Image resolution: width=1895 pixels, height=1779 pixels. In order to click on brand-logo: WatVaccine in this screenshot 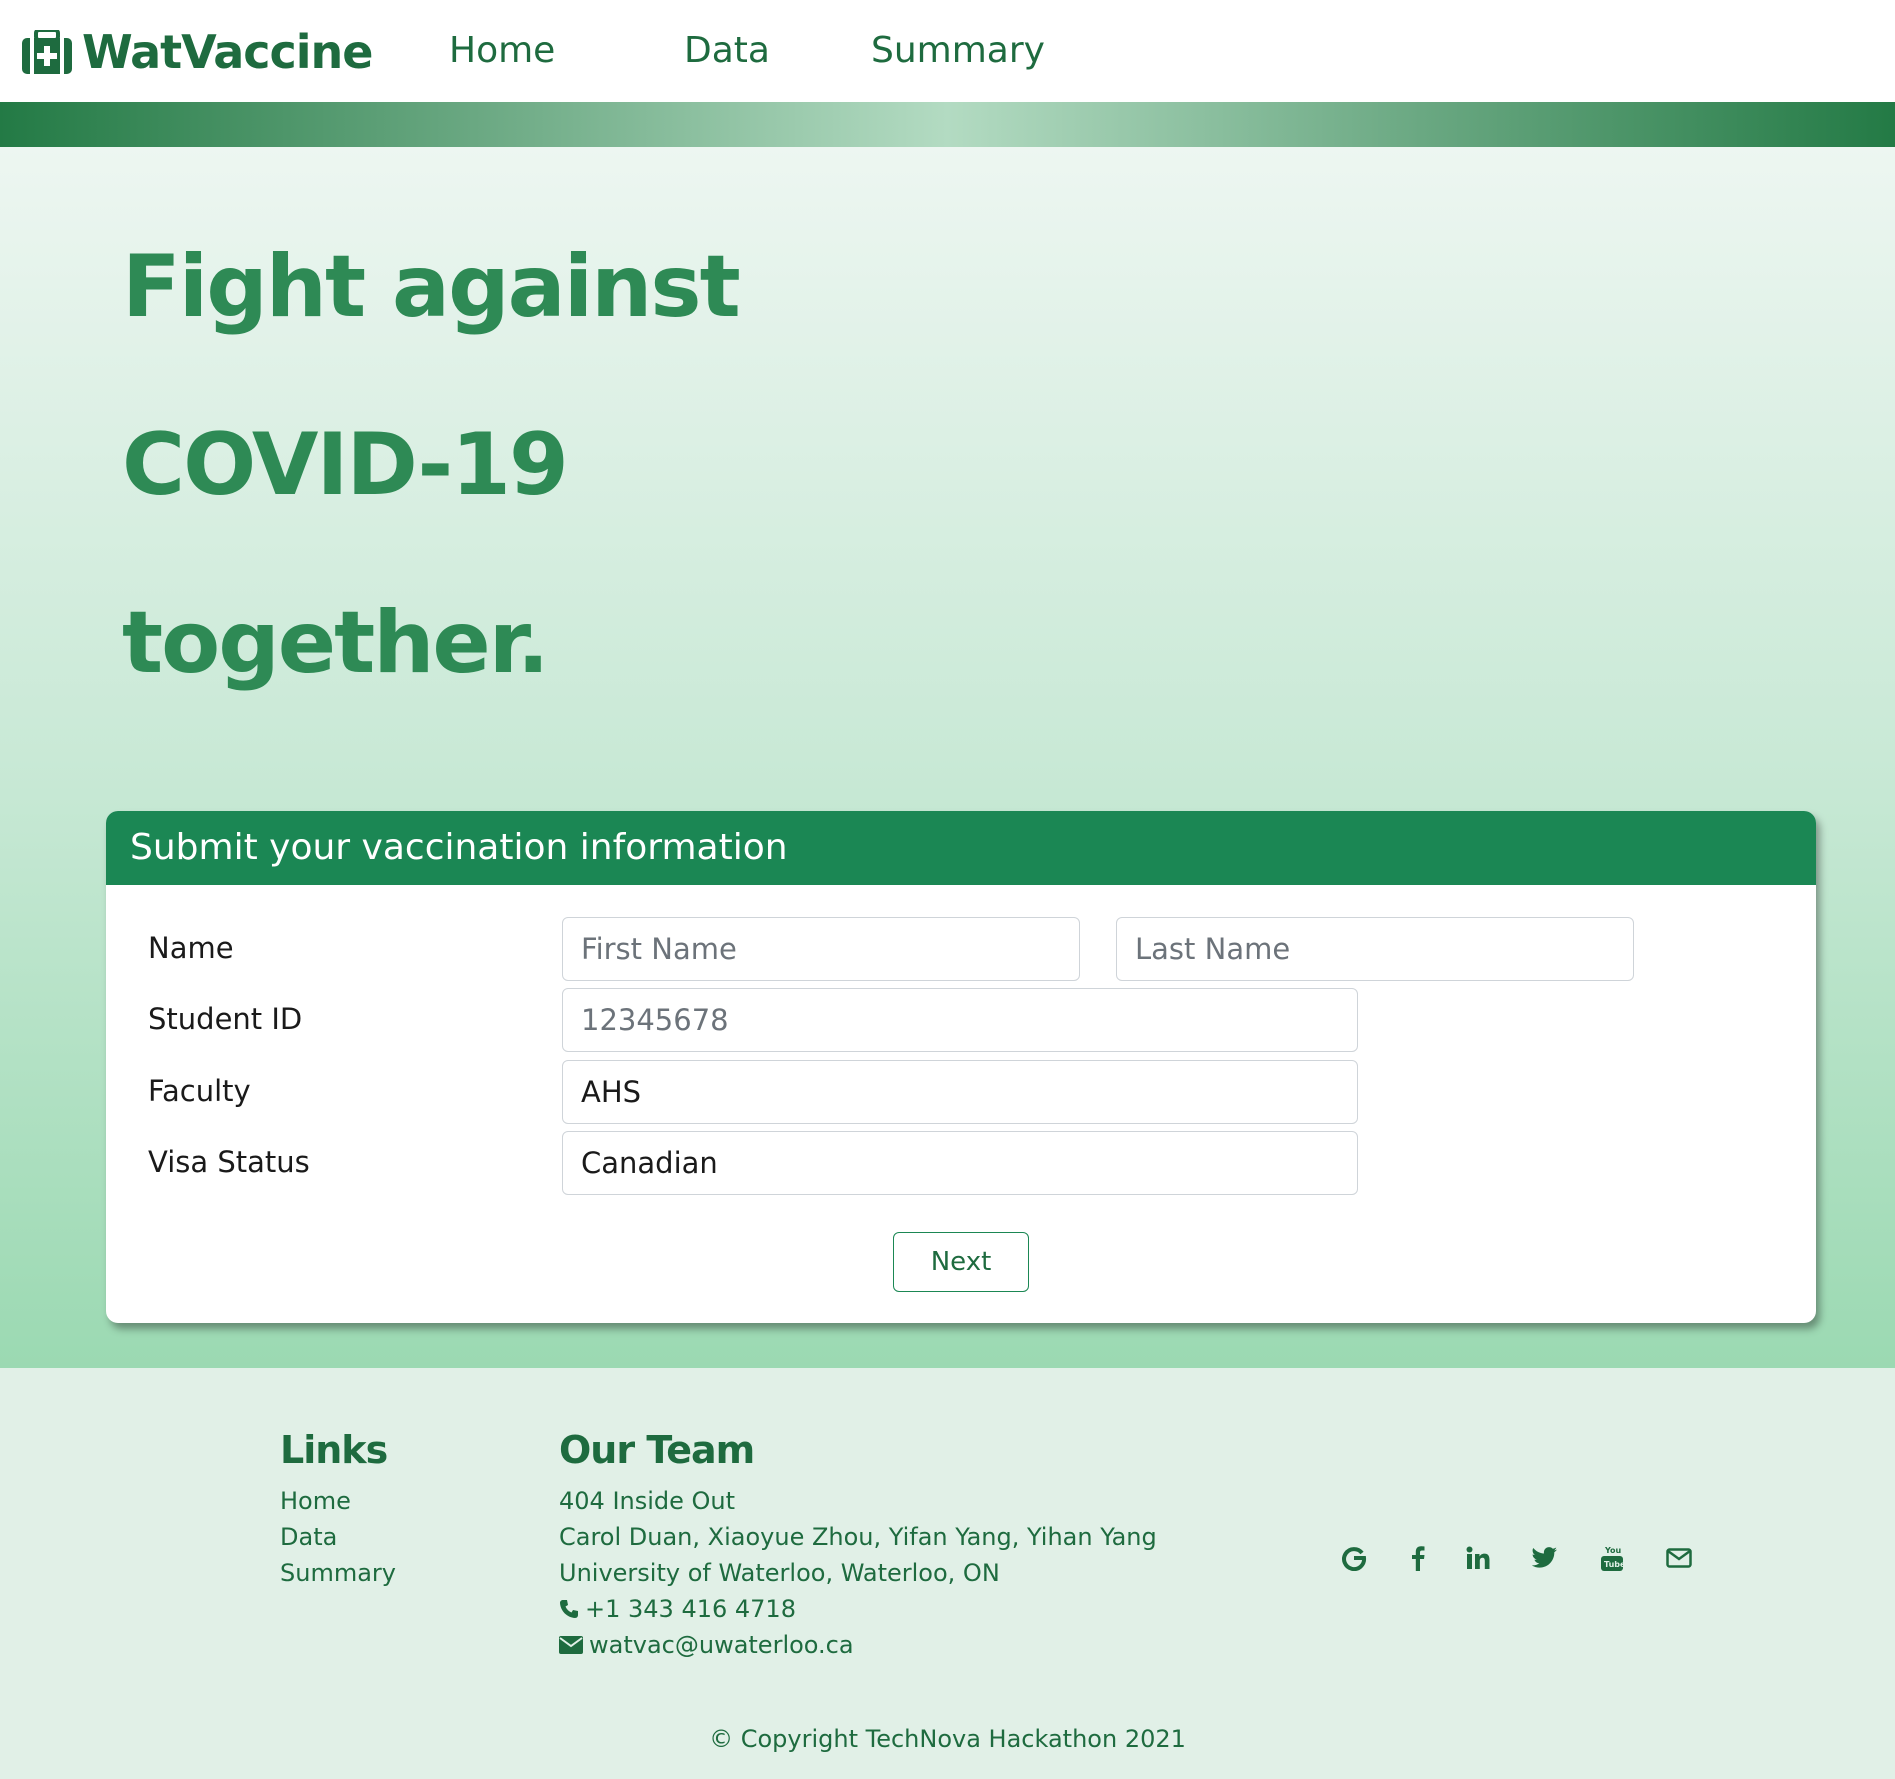, I will do `click(198, 52)`.